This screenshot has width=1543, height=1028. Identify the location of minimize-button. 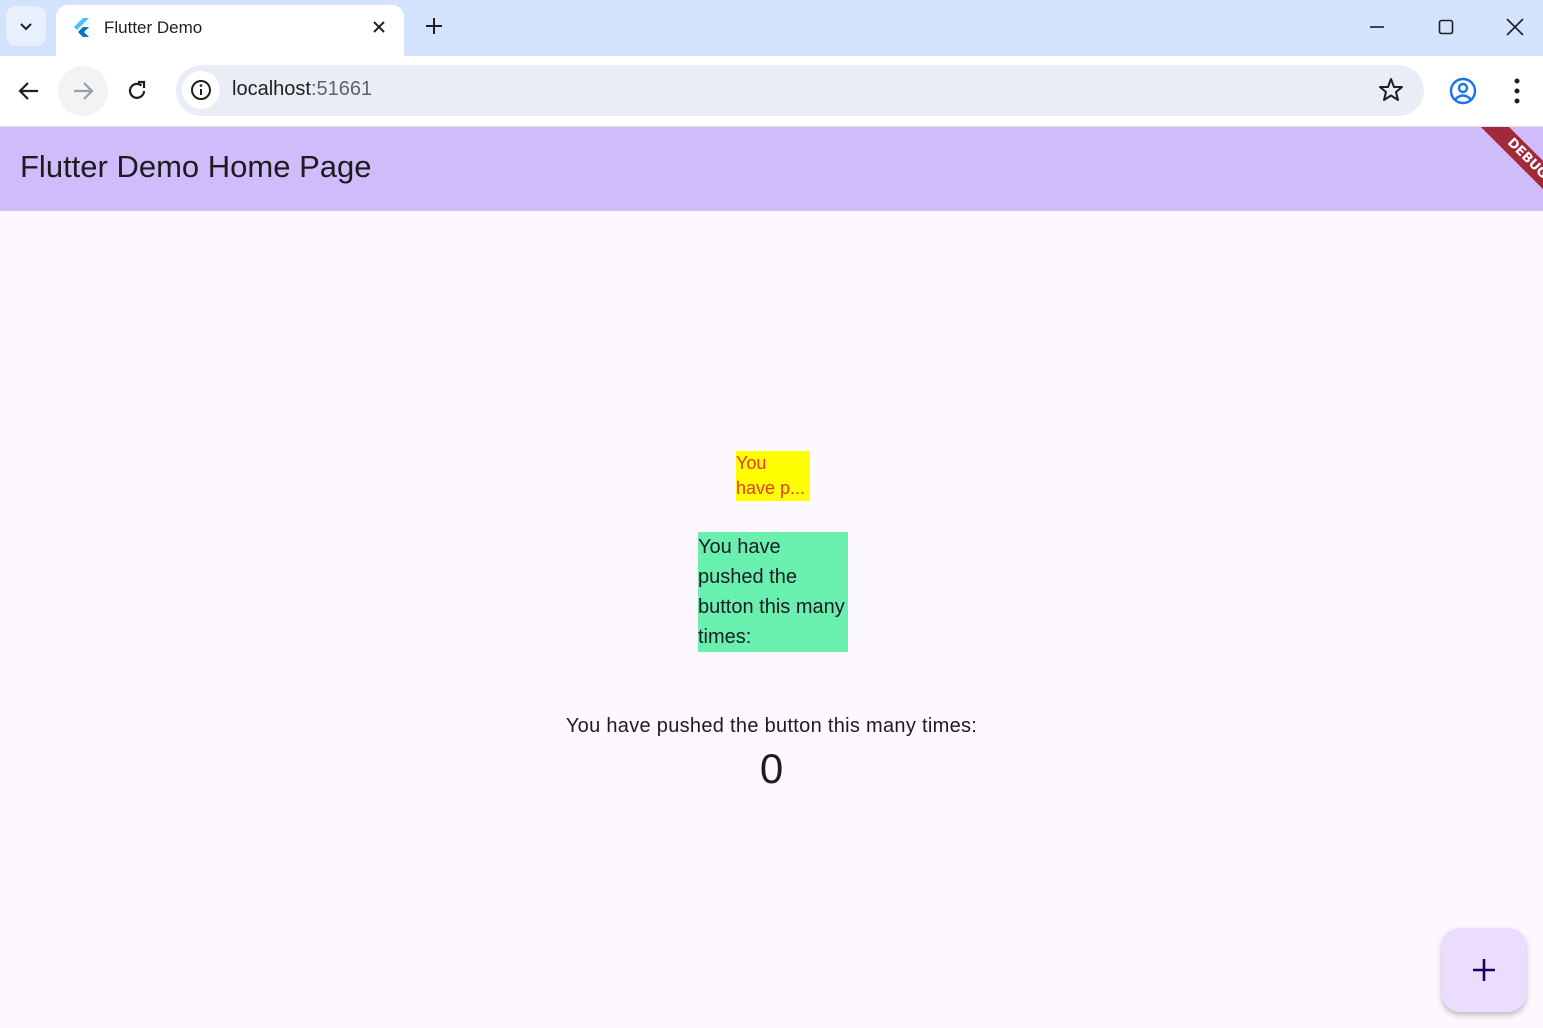
(1377, 27).